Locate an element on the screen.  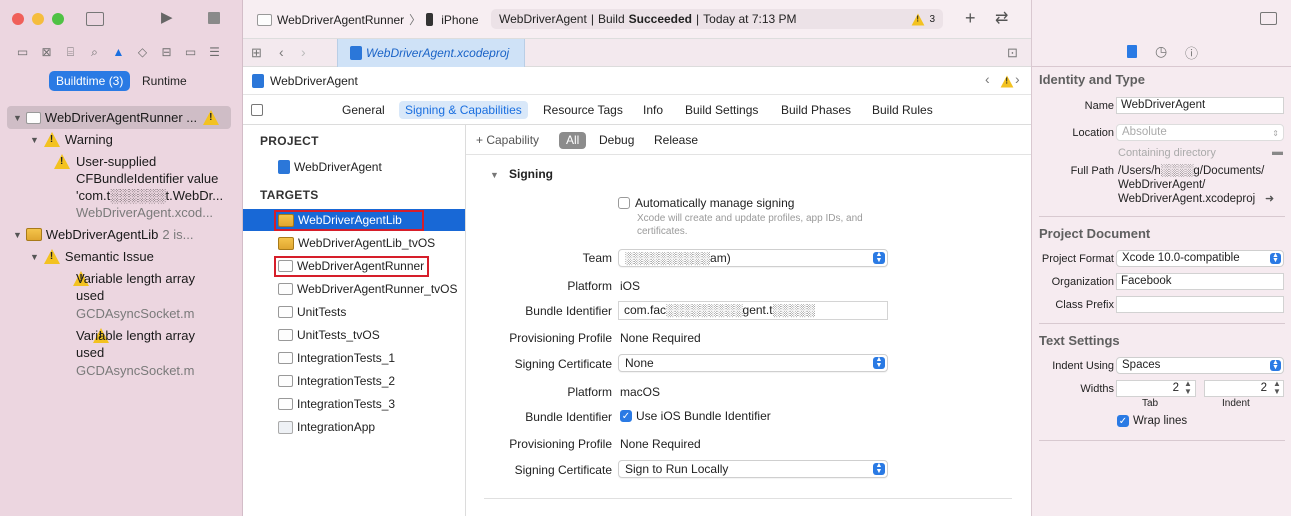
close-window-button is located at coordinates (18, 19).